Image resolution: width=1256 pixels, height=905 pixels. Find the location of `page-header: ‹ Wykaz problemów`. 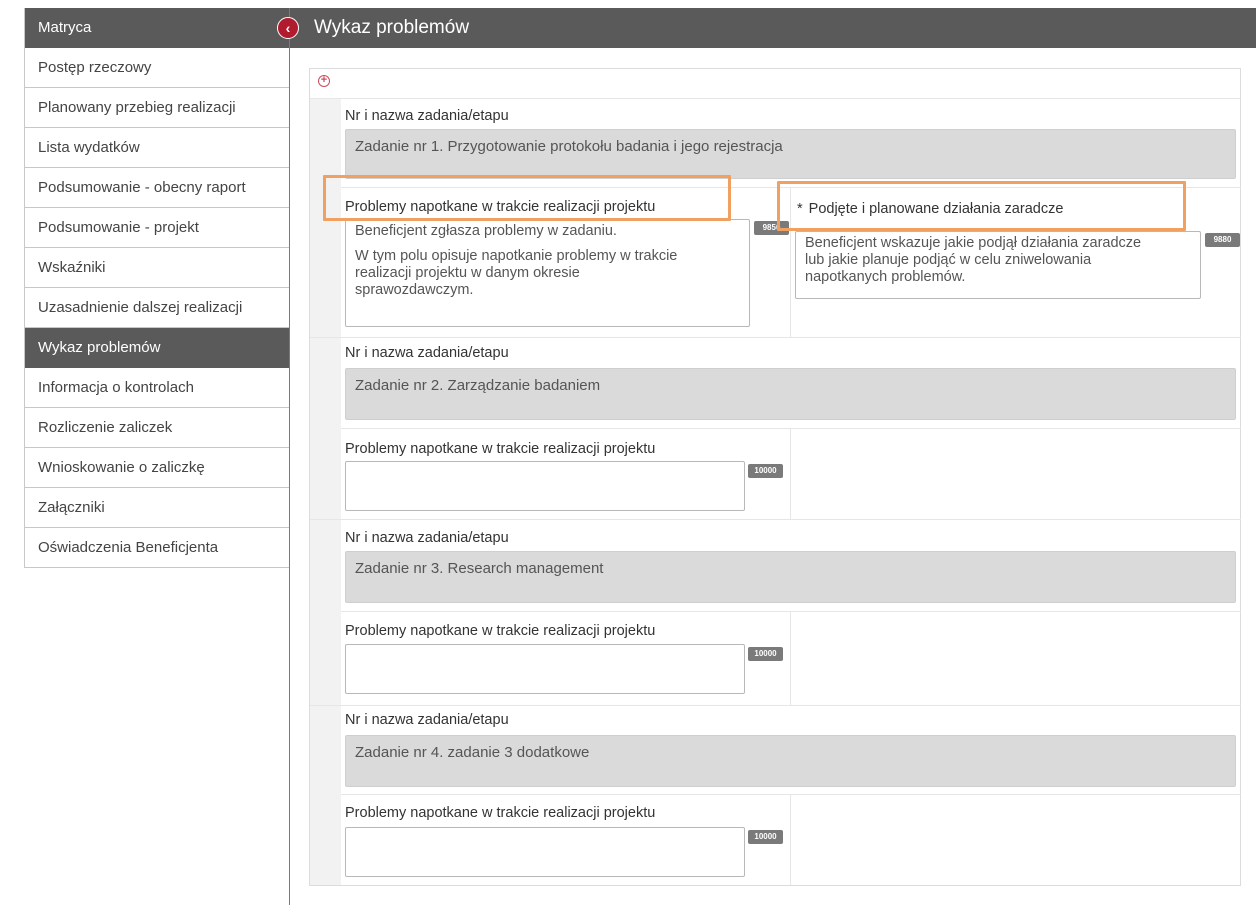

page-header: ‹ Wykaz problemów is located at coordinates (766, 28).